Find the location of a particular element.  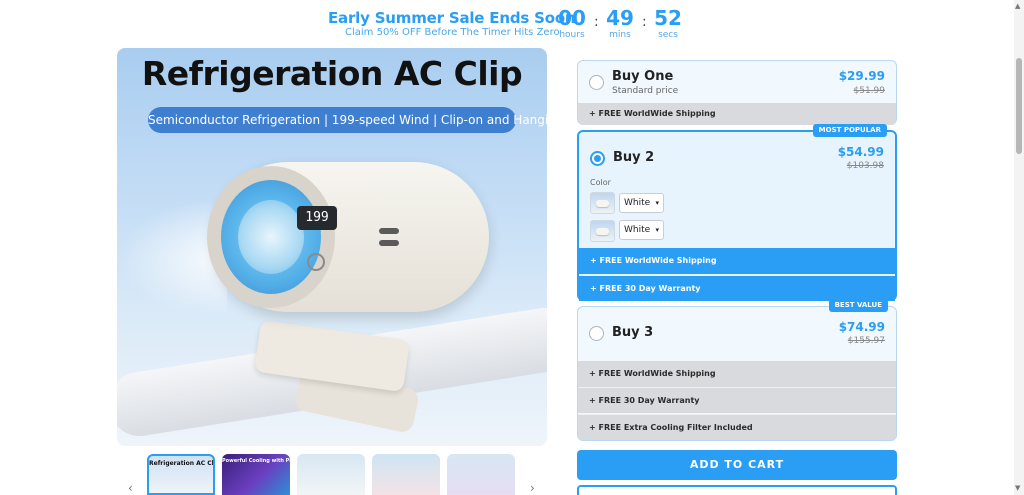

timer-mins-unit: mins is located at coordinates (620, 35).